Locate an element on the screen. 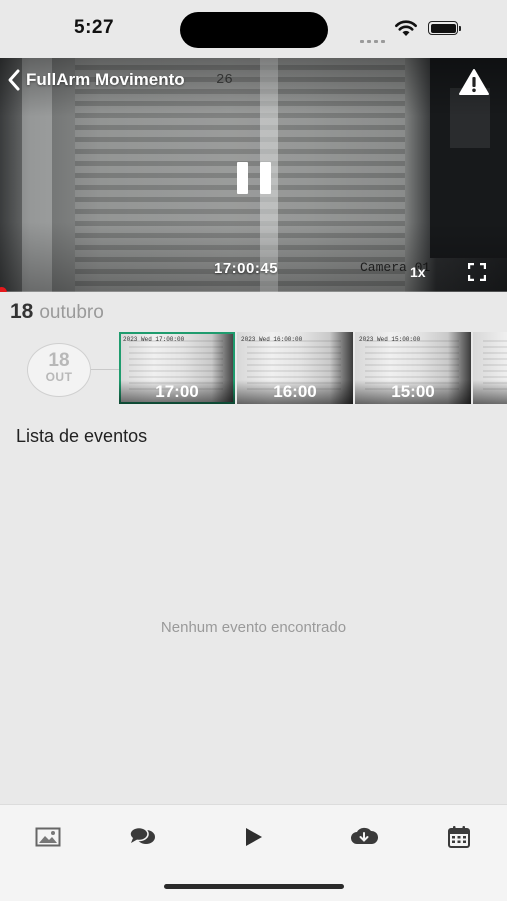  fullscreen-icon is located at coordinates (477, 272).